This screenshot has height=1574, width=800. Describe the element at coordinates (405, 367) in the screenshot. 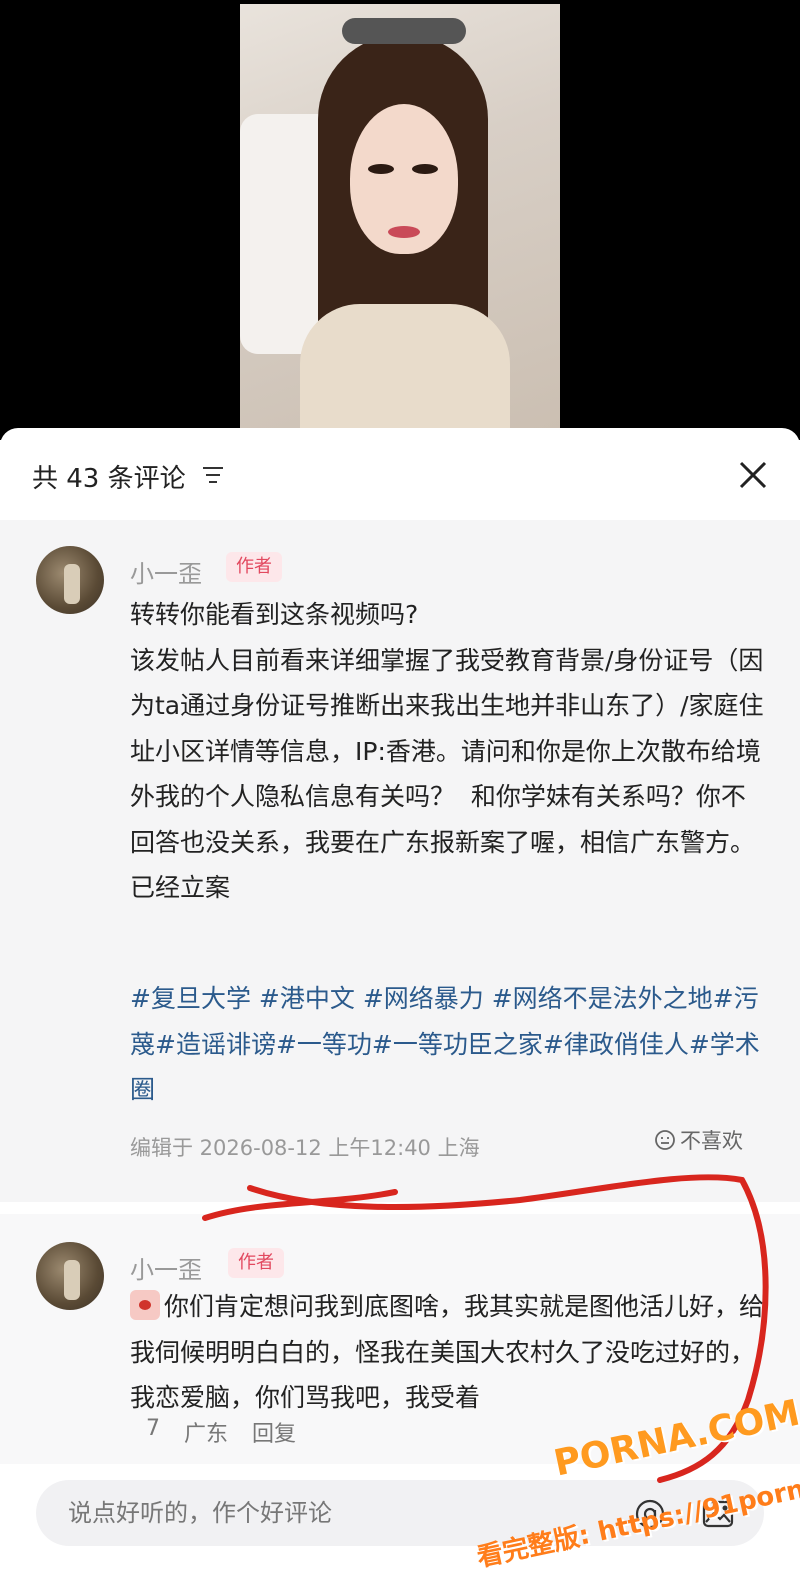

I see `video-body` at that location.